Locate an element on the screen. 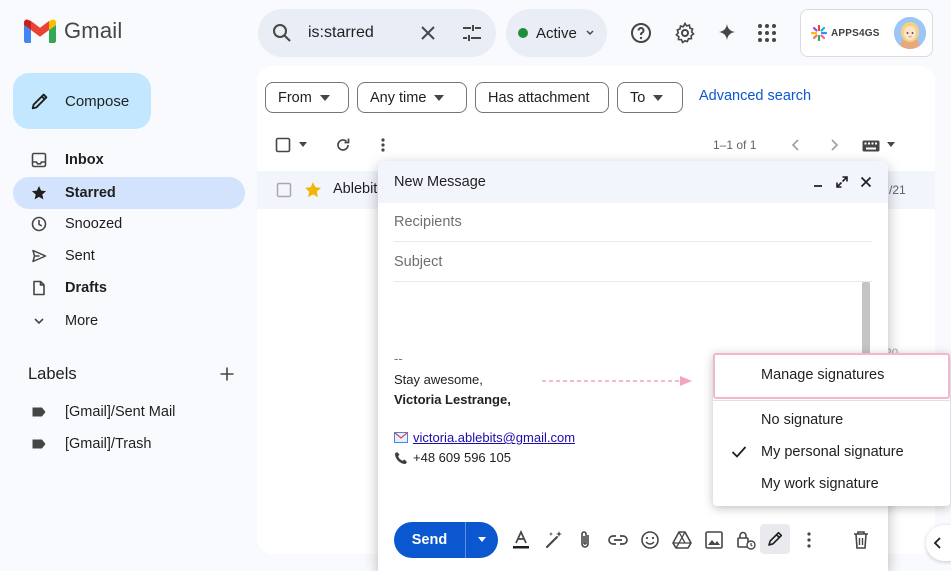  status-selector: Active is located at coordinates (556, 33).